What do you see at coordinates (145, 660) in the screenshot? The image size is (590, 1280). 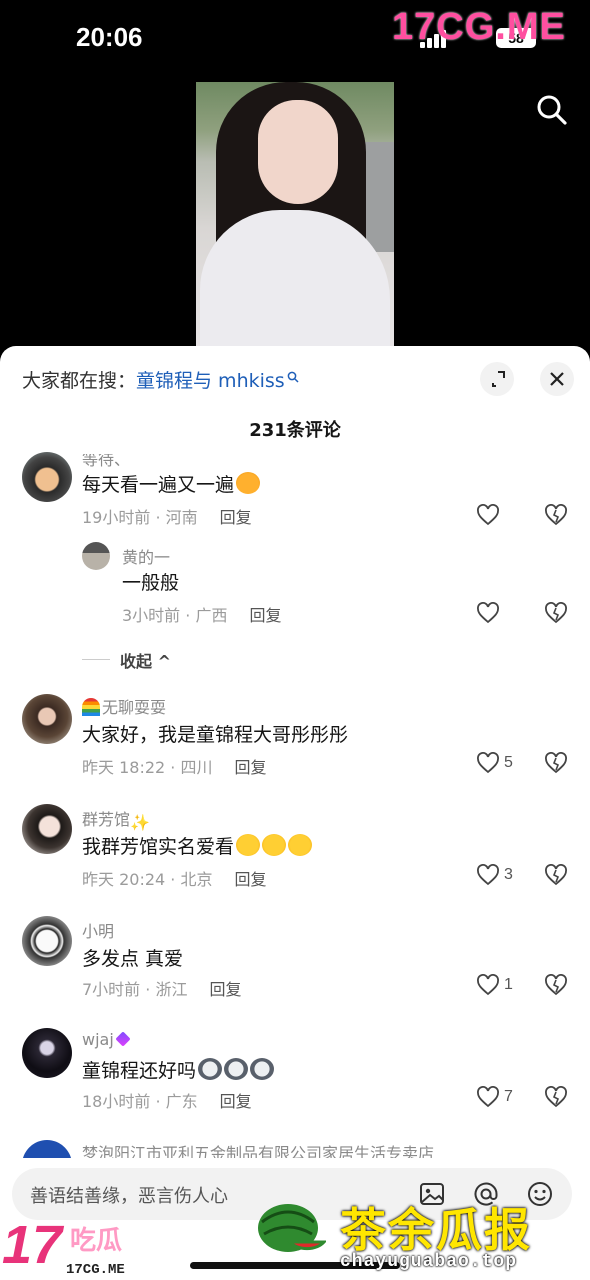 I see `collapse-button: 收起 ^` at bounding box center [145, 660].